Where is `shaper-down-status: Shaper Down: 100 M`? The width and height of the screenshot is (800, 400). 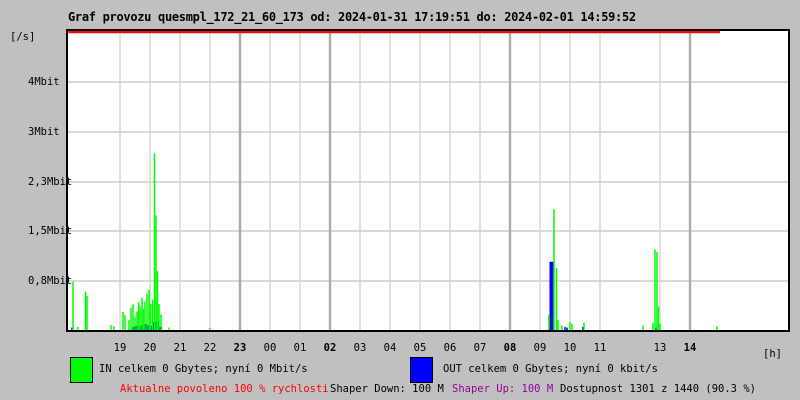
shaper-down-status: Shaper Down: 100 M is located at coordinates (387, 389).